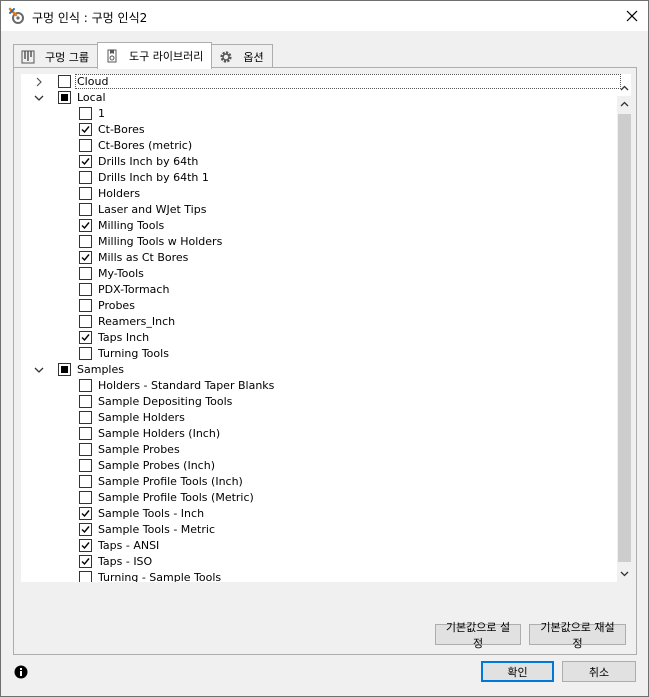  What do you see at coordinates (319, 146) in the screenshot?
I see `tree-item-row: Ct-Bores (metric)` at bounding box center [319, 146].